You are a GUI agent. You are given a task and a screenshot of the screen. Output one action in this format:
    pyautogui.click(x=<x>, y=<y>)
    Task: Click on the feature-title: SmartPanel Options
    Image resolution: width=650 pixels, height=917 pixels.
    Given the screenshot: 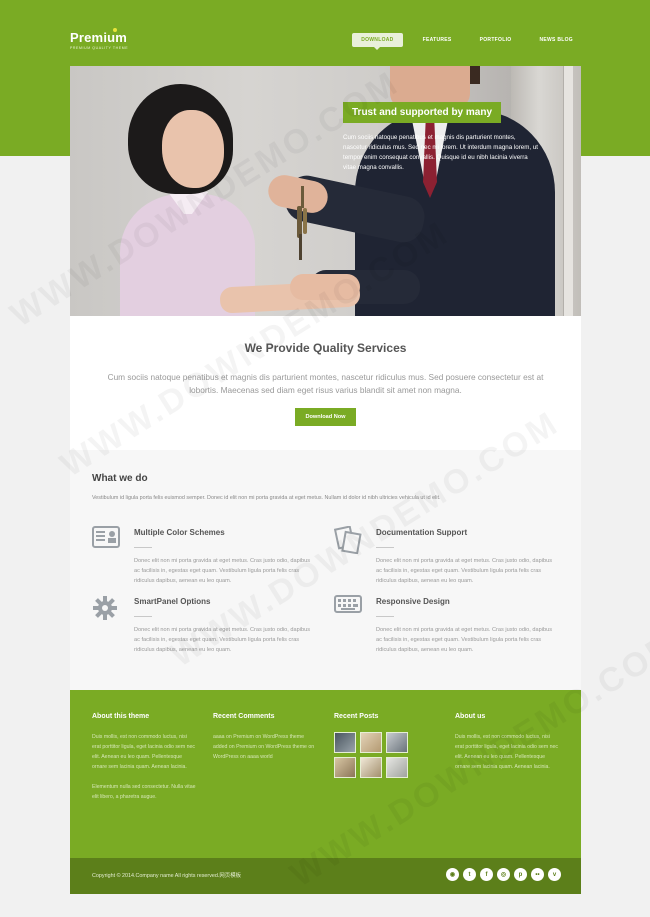 What is the action you would take?
    pyautogui.click(x=172, y=601)
    